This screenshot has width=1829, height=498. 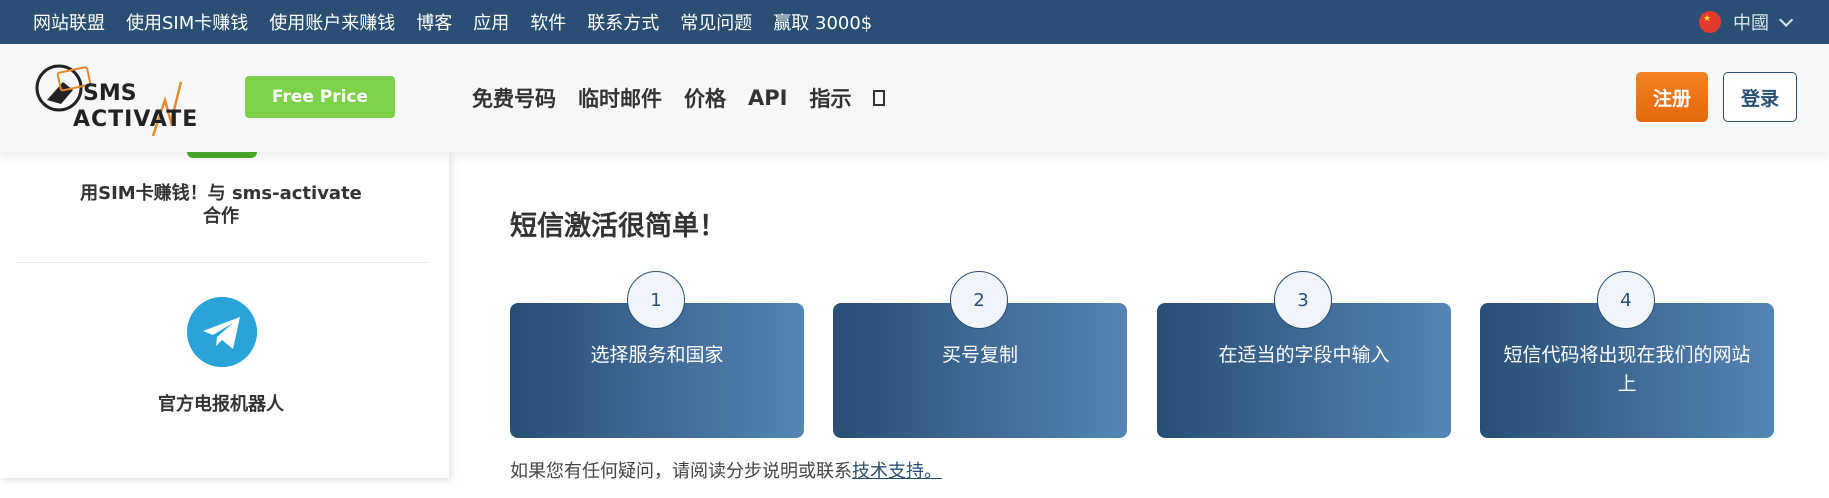 I want to click on logo: SMS ACTIVATE, so click(x=123, y=100).